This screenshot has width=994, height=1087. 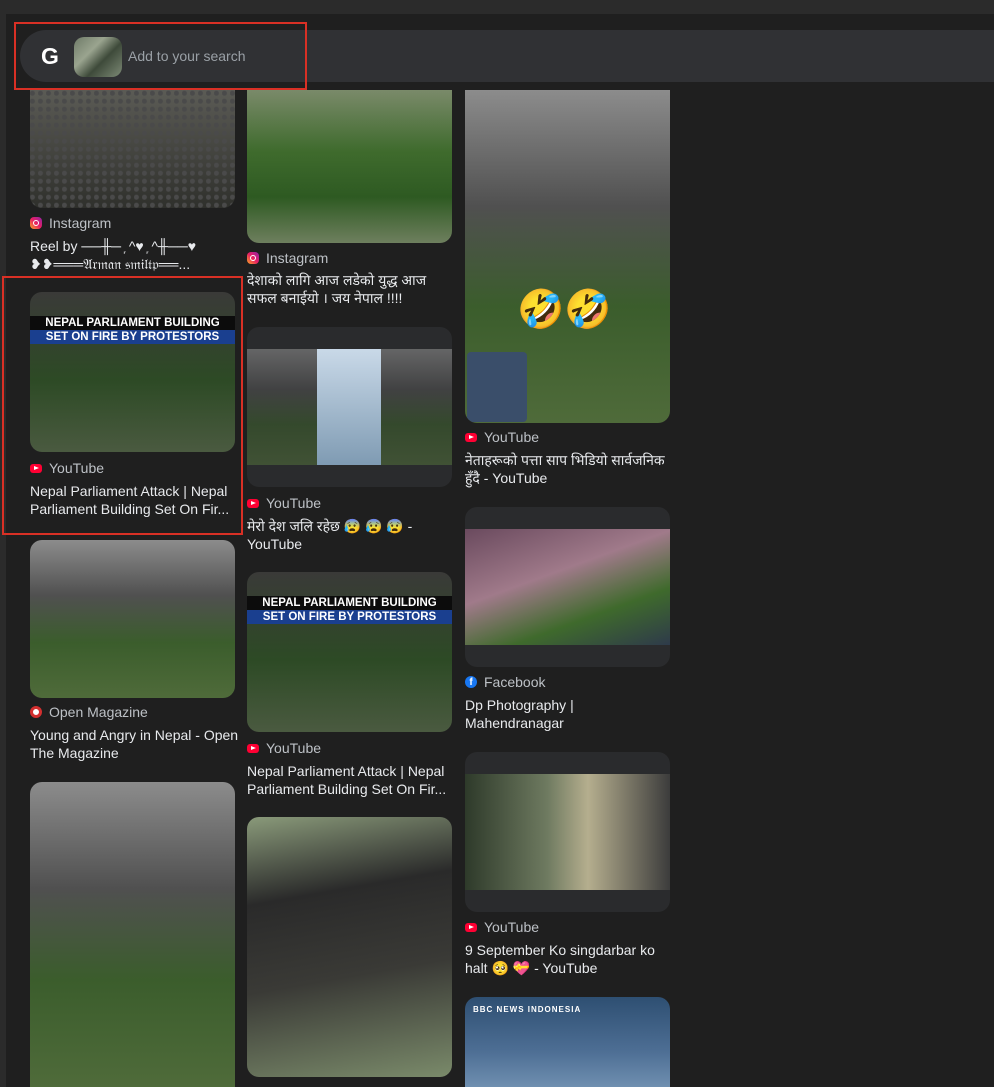 I want to click on bbc-news-label: BBC NEWS INDONESIA, so click(x=527, y=1009).